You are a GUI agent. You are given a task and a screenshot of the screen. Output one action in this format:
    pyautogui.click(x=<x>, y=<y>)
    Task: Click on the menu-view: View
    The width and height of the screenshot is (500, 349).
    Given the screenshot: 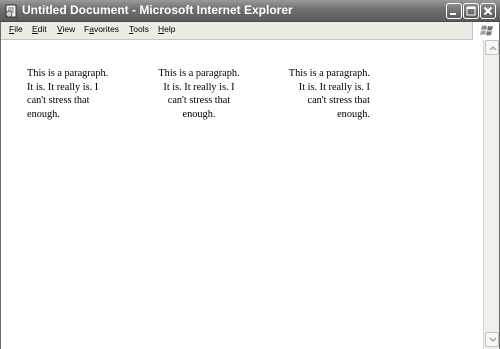 What is the action you would take?
    pyautogui.click(x=66, y=29)
    